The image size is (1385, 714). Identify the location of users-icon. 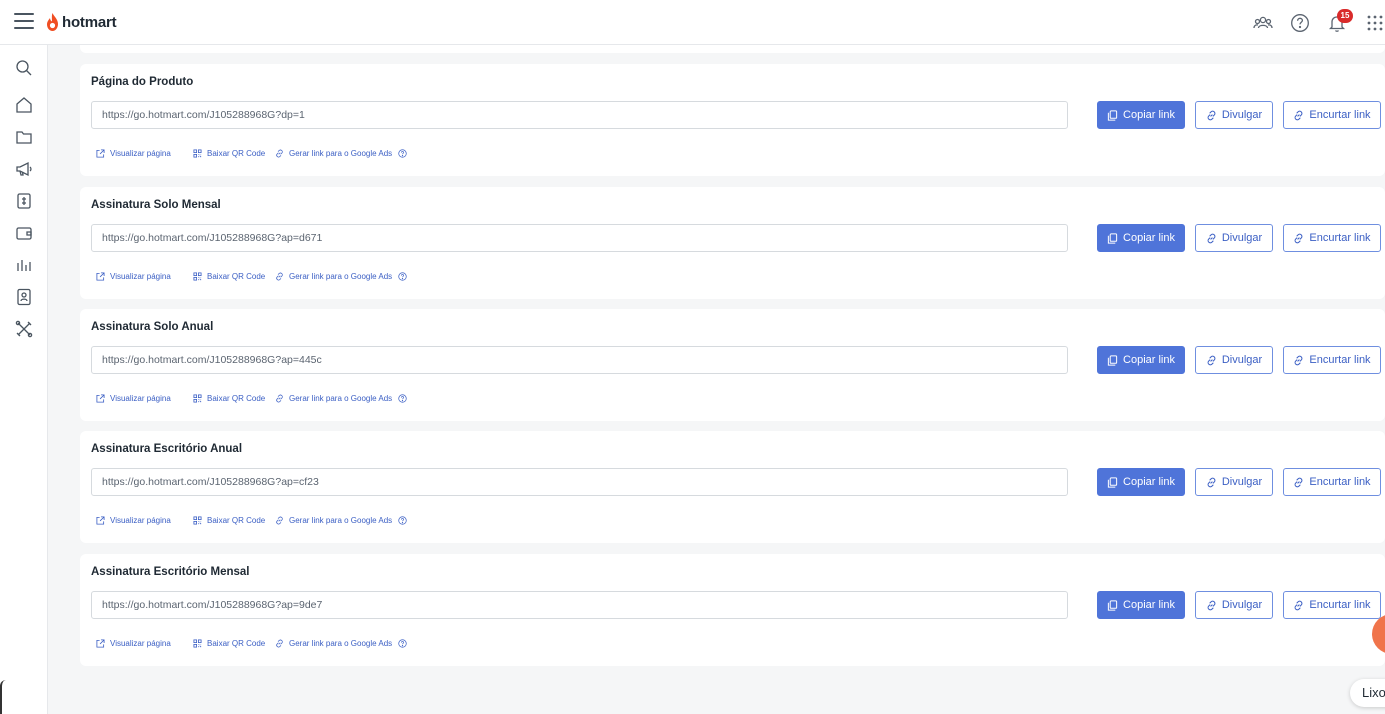
(1263, 23).